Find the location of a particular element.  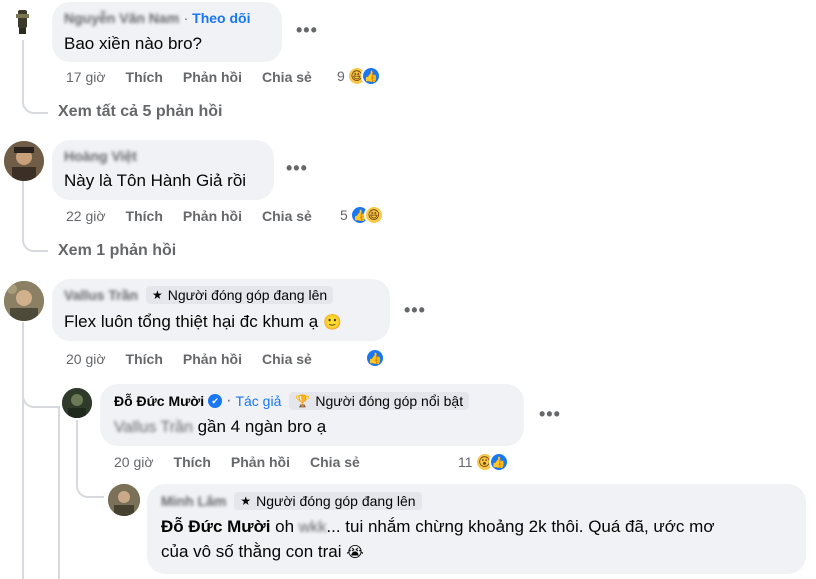

verified-icon: ✔ is located at coordinates (215, 401).